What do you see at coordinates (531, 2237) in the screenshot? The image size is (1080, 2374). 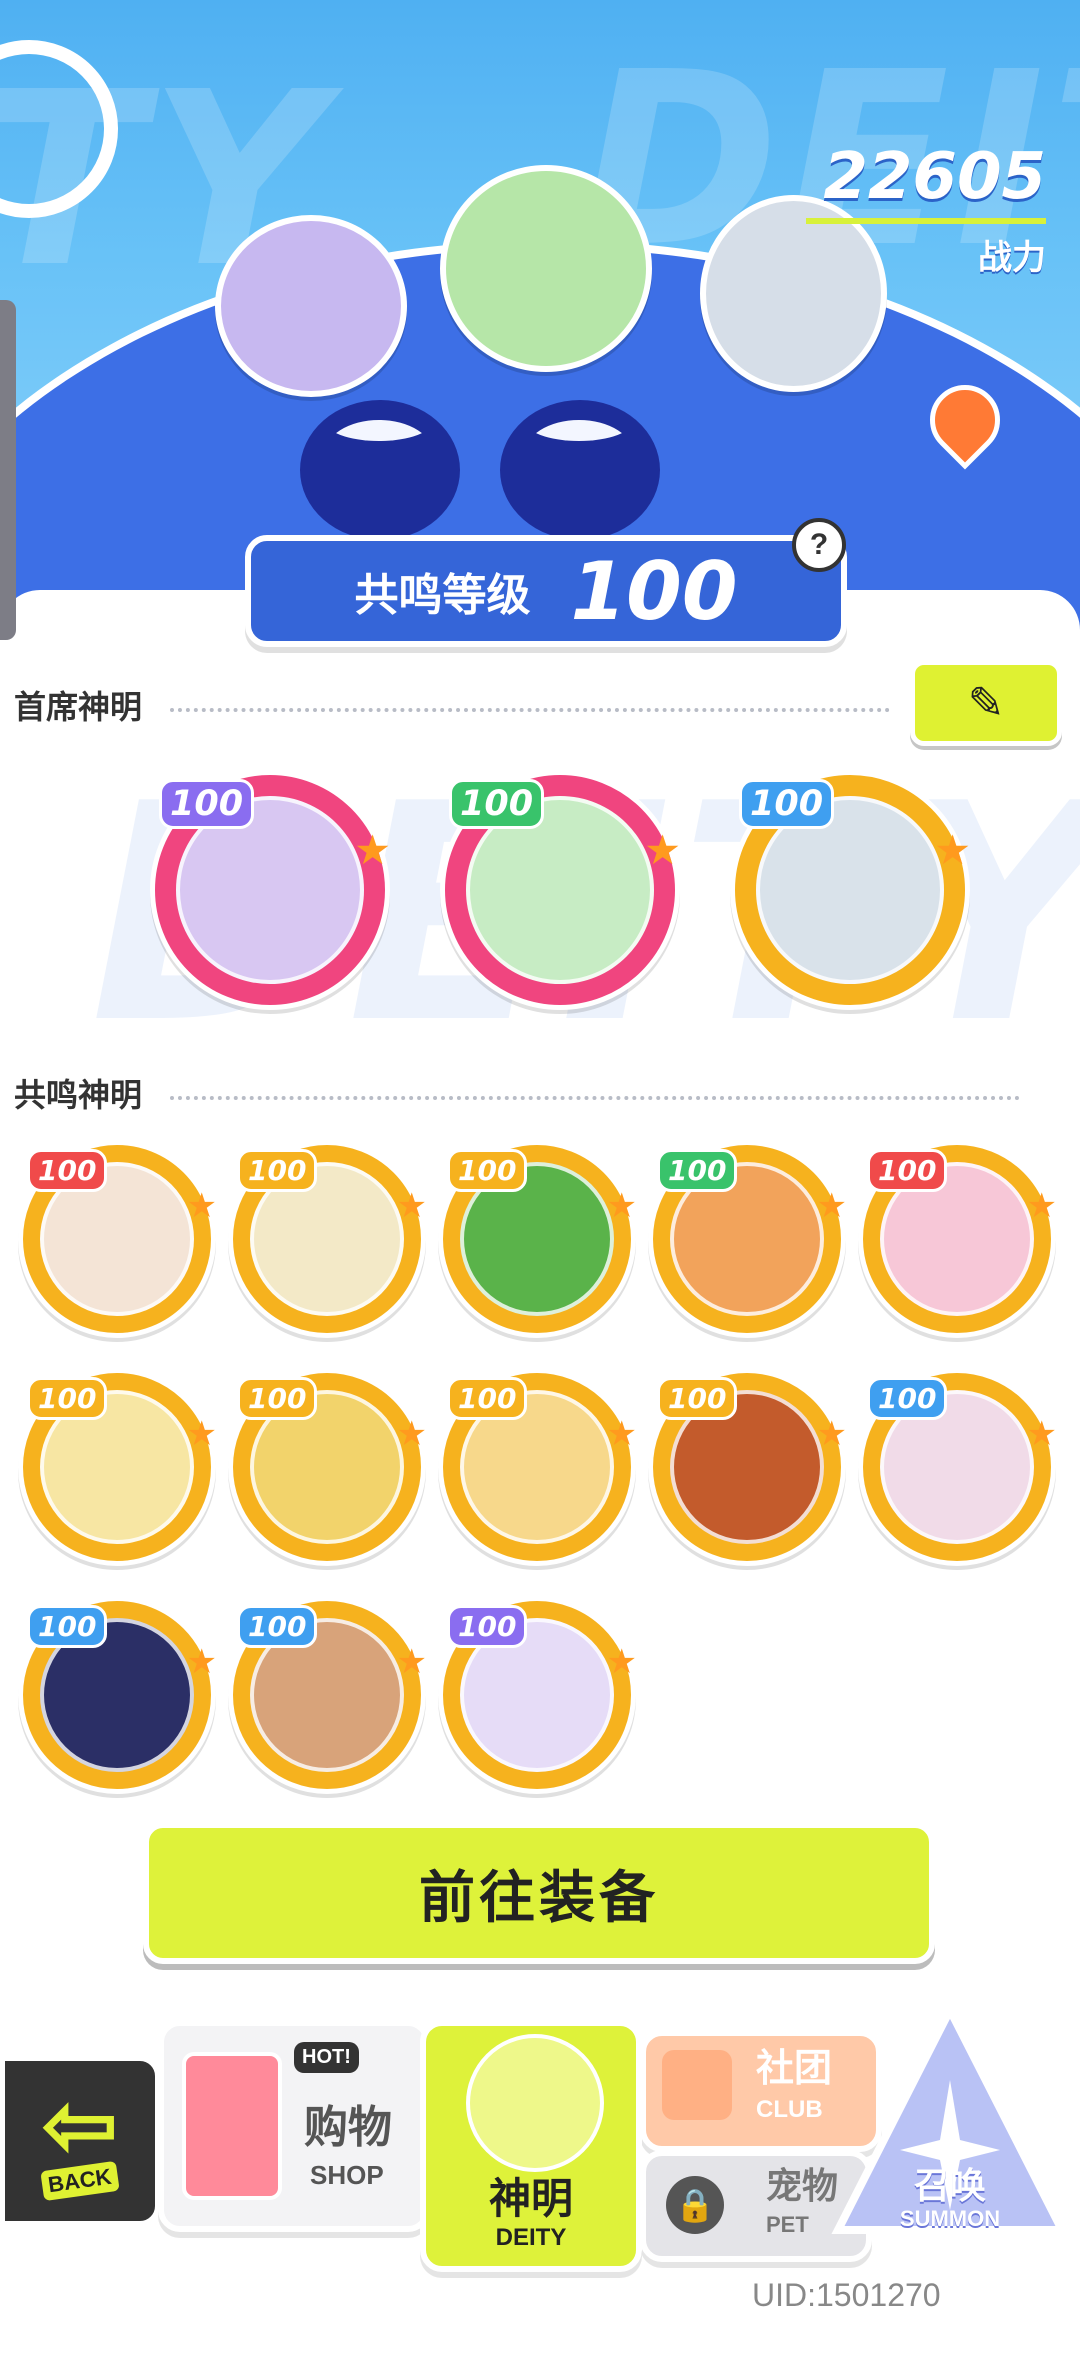 I see `deity-label-en: DEITY` at bounding box center [531, 2237].